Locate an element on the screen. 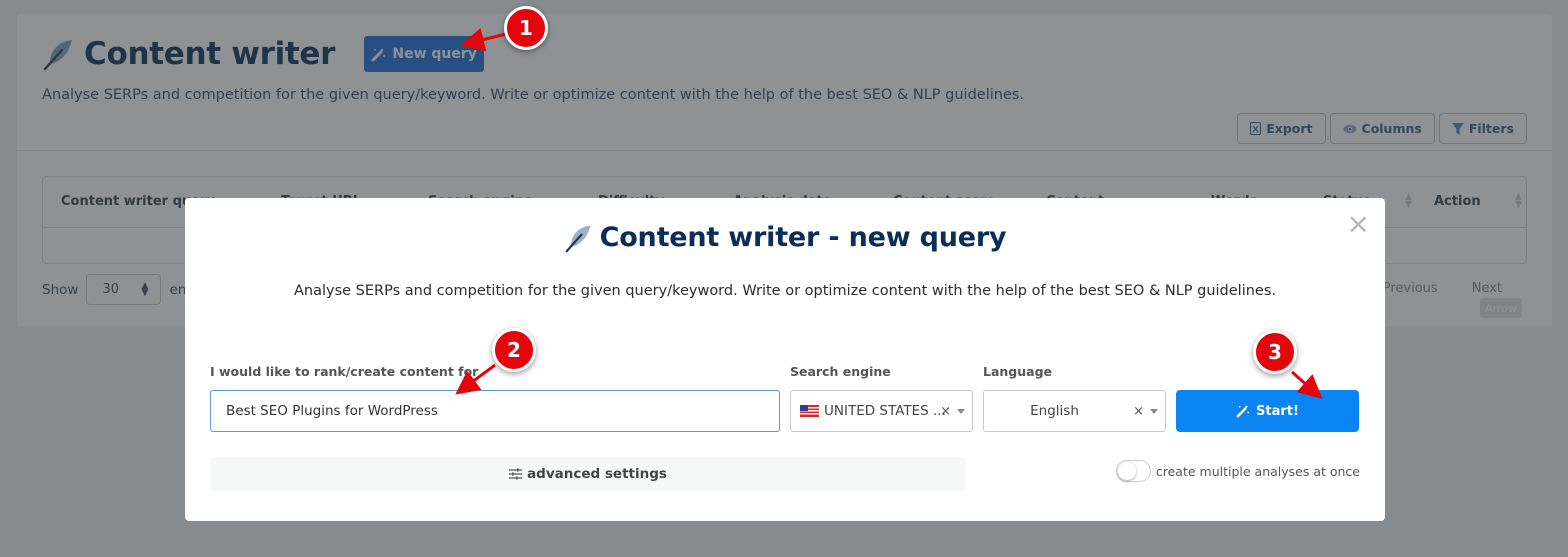 This screenshot has width=1568, height=557. start-label: Start! is located at coordinates (1277, 411).